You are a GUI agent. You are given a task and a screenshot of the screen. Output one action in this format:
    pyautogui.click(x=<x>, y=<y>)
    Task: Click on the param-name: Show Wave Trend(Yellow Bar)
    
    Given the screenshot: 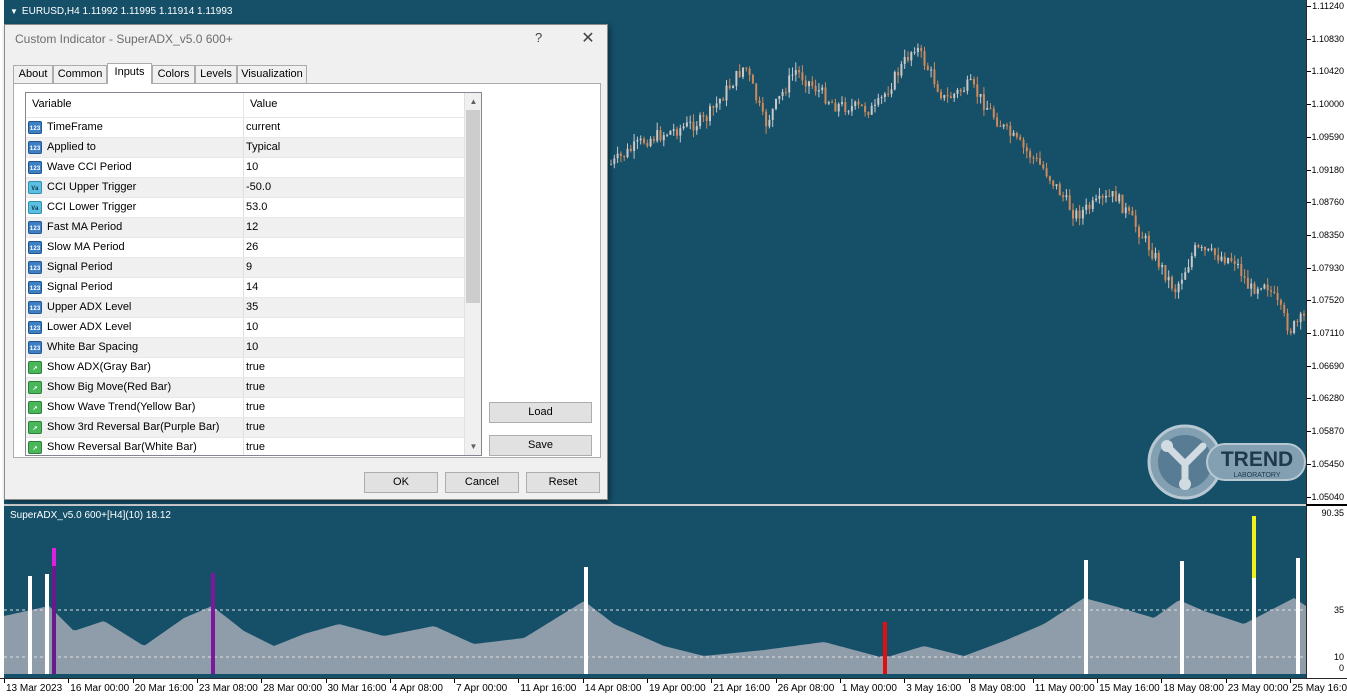 What is the action you would take?
    pyautogui.click(x=121, y=407)
    